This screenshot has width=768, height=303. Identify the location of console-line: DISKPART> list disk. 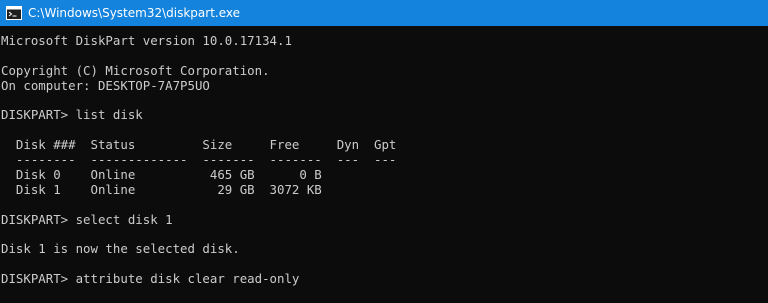
(72, 115).